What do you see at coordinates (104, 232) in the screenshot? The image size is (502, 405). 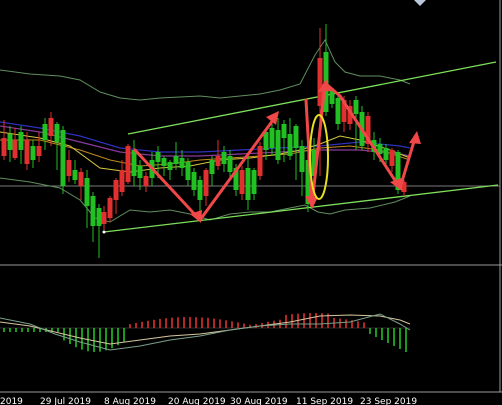 I see `channel-anchor-point` at bounding box center [104, 232].